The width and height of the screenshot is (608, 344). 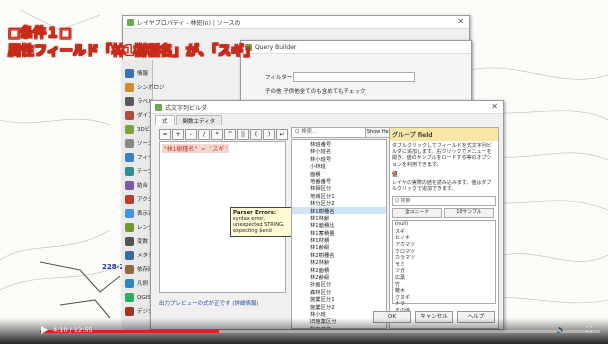 What do you see at coordinates (339, 225) in the screenshot?
I see `field-list-item: 林1面積比` at bounding box center [339, 225].